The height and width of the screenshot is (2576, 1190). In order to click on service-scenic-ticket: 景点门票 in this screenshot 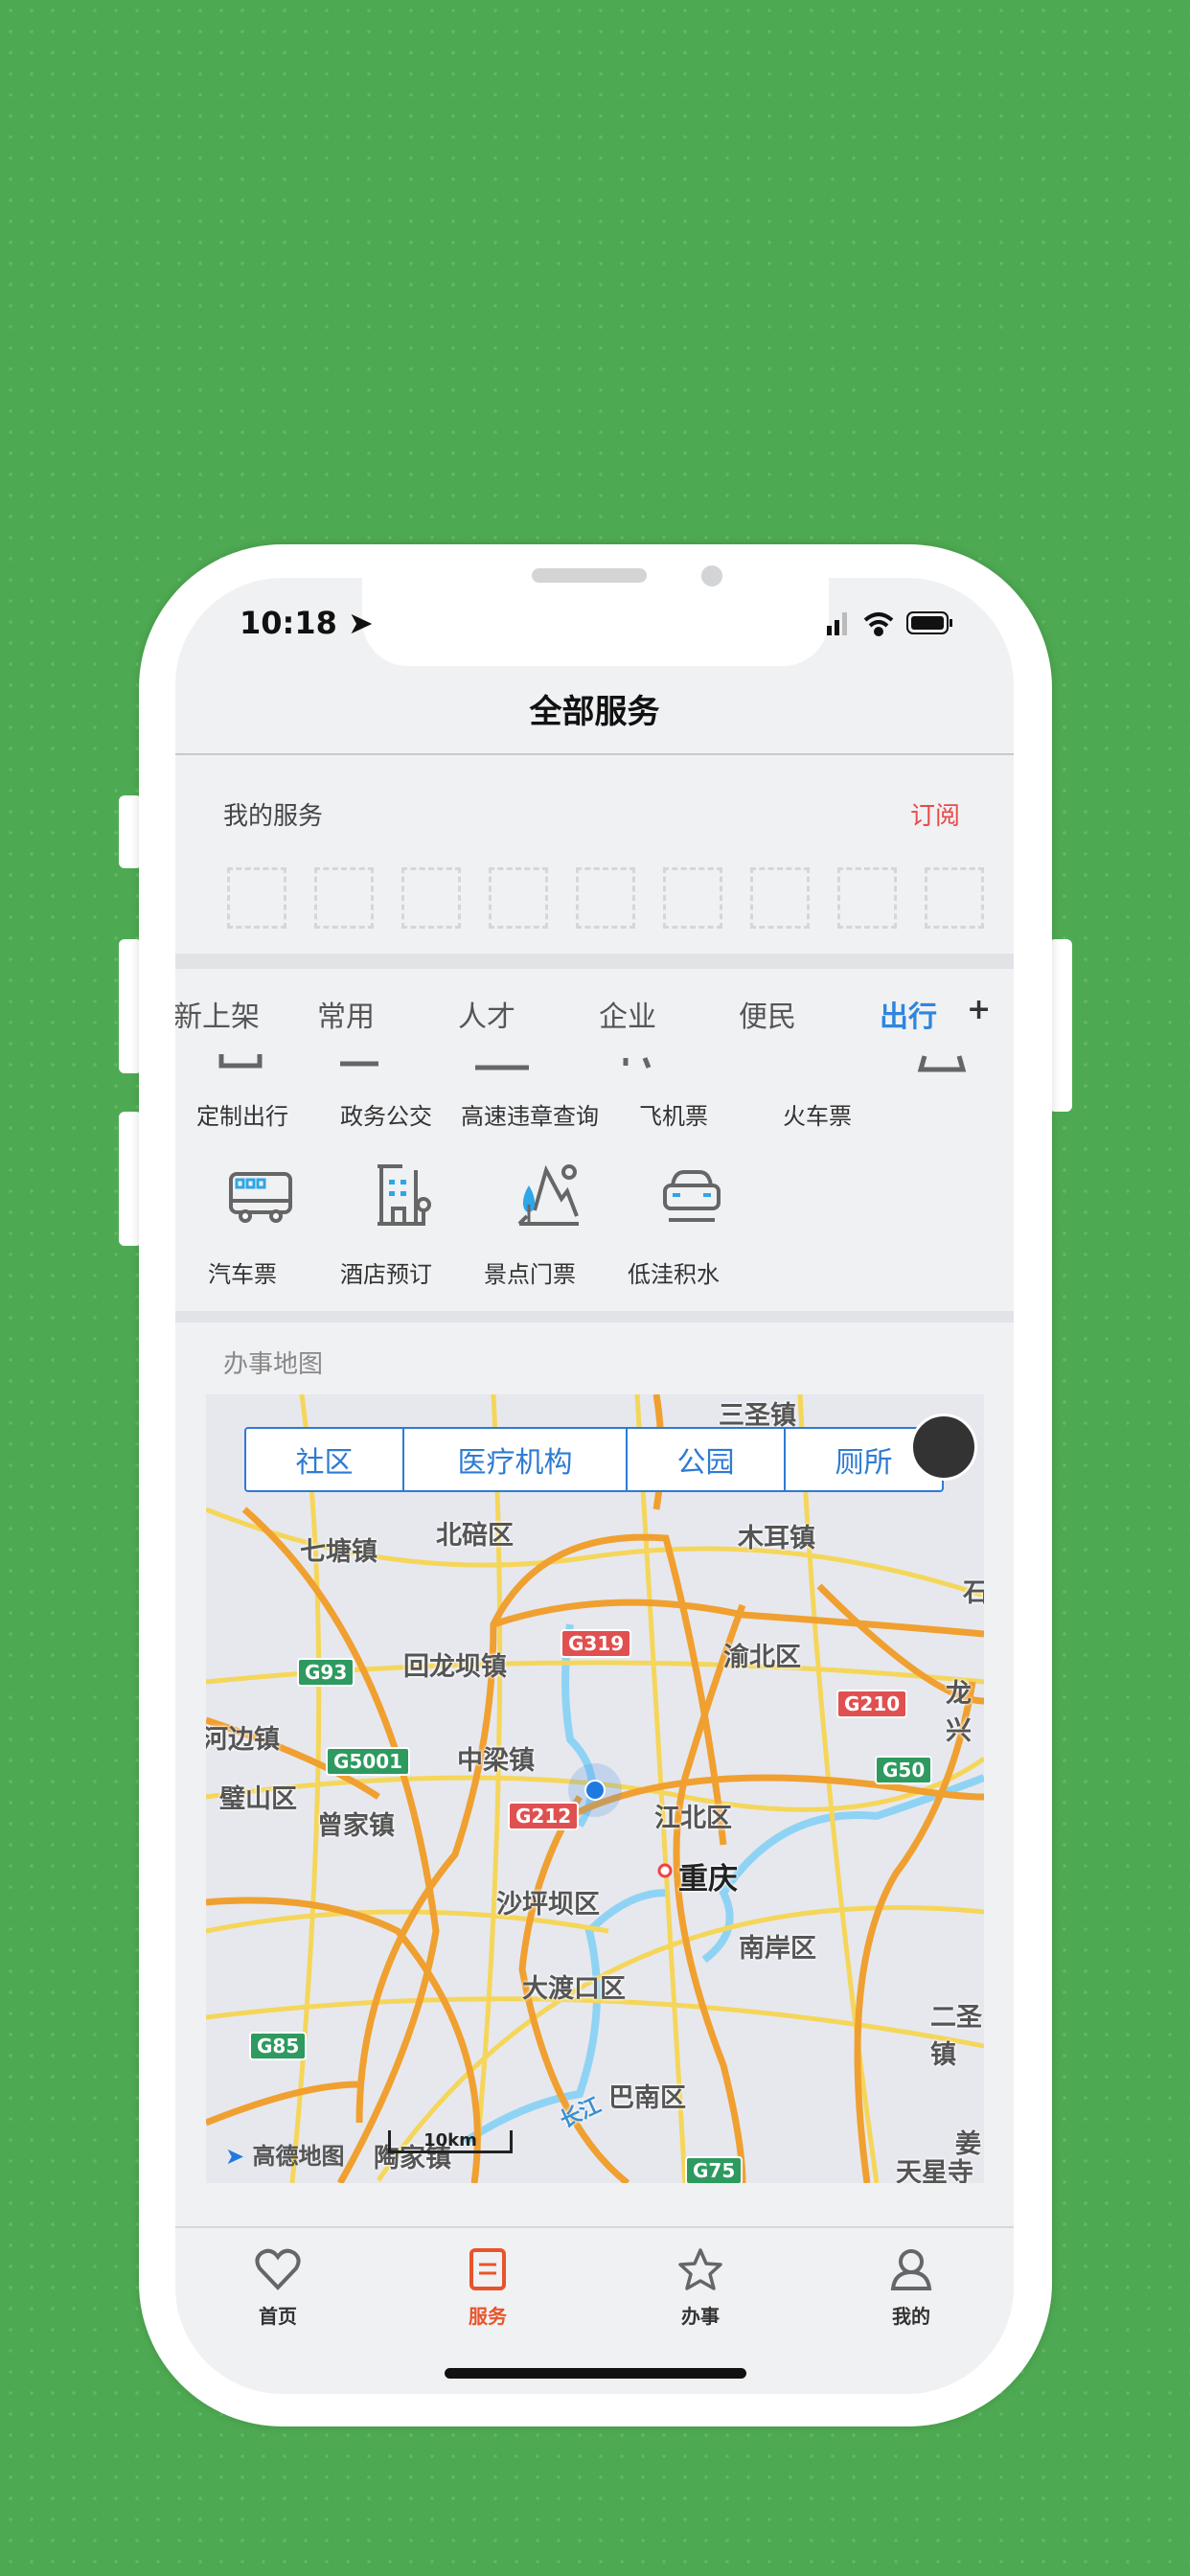, I will do `click(529, 1272)`.